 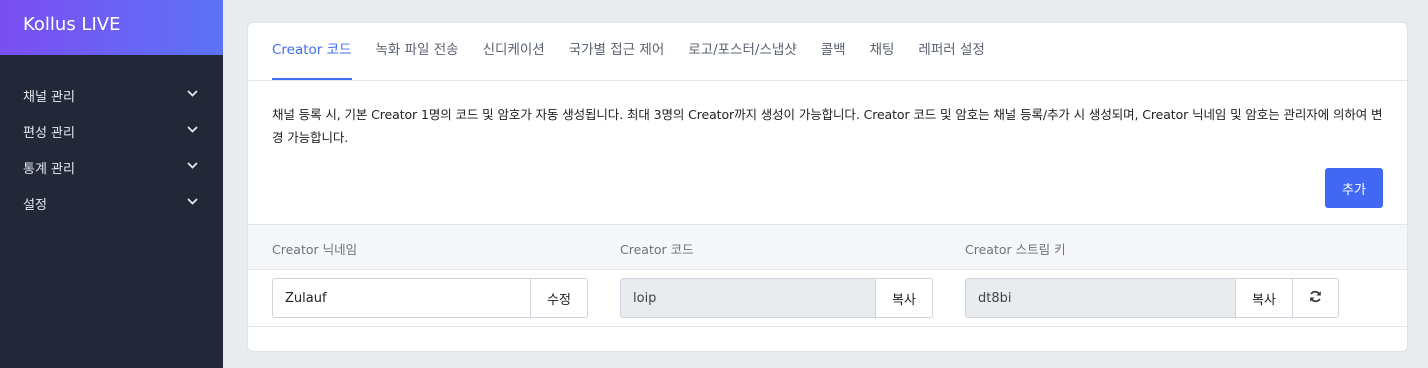 What do you see at coordinates (417, 59) in the screenshot?
I see `tab-recording-transfer: 녹화 파일 전송` at bounding box center [417, 59].